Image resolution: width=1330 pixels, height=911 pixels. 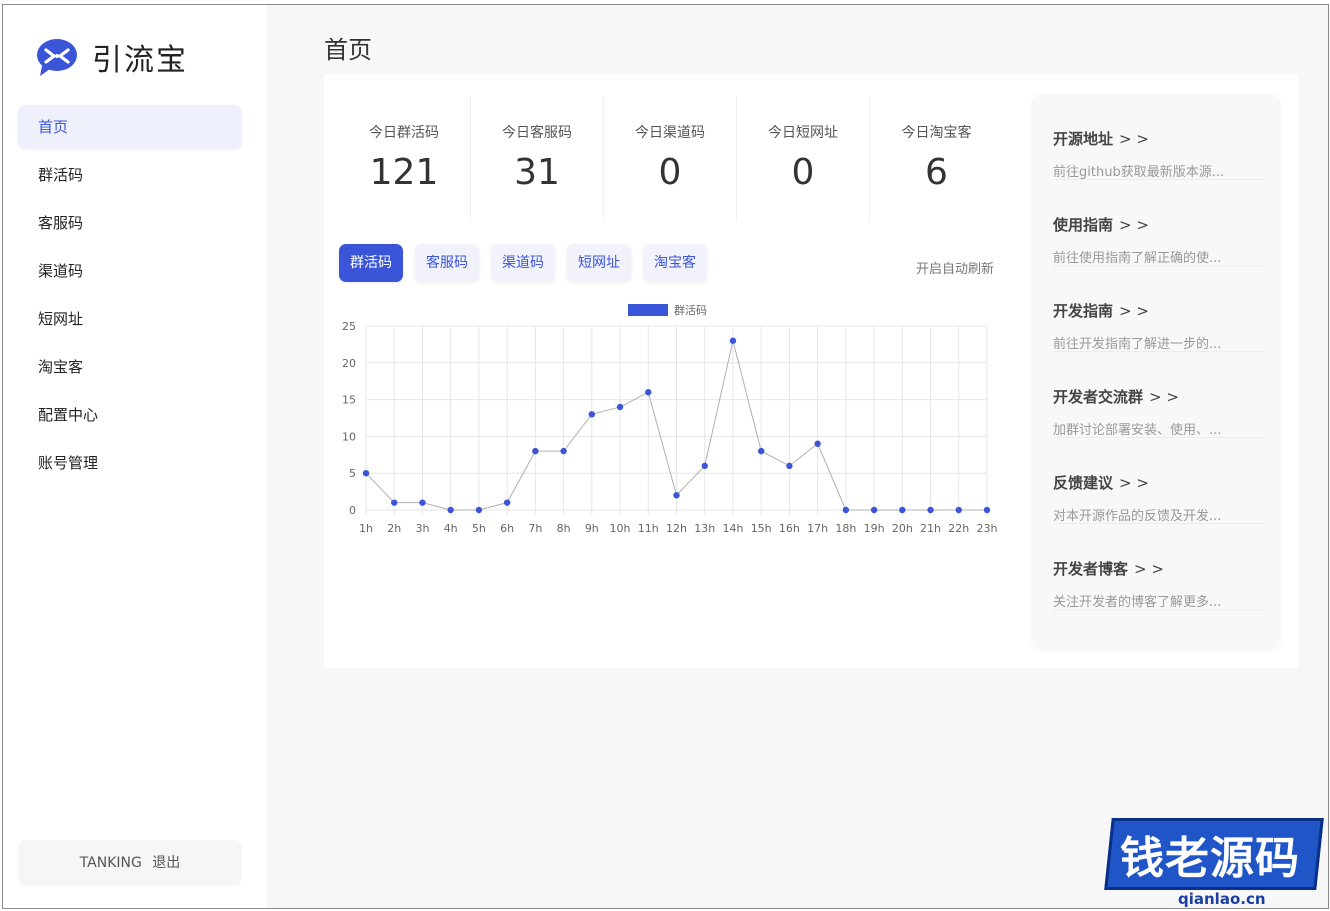 What do you see at coordinates (166, 863) in the screenshot?
I see `logout-link: 退出` at bounding box center [166, 863].